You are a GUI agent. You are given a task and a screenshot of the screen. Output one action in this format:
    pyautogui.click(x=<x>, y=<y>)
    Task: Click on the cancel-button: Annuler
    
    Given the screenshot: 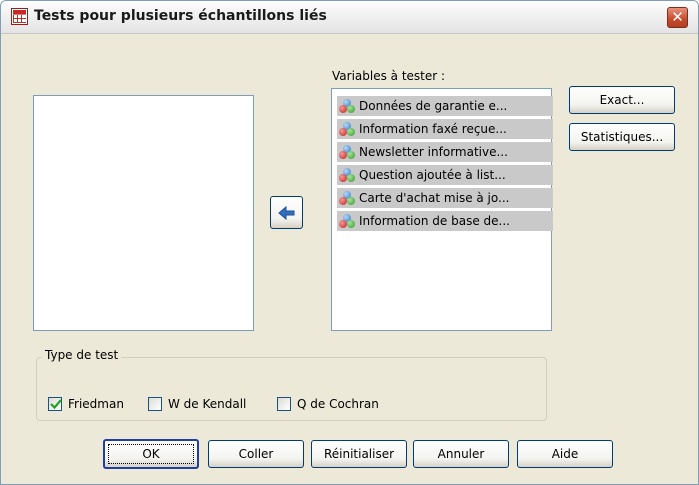 What is the action you would take?
    pyautogui.click(x=461, y=454)
    